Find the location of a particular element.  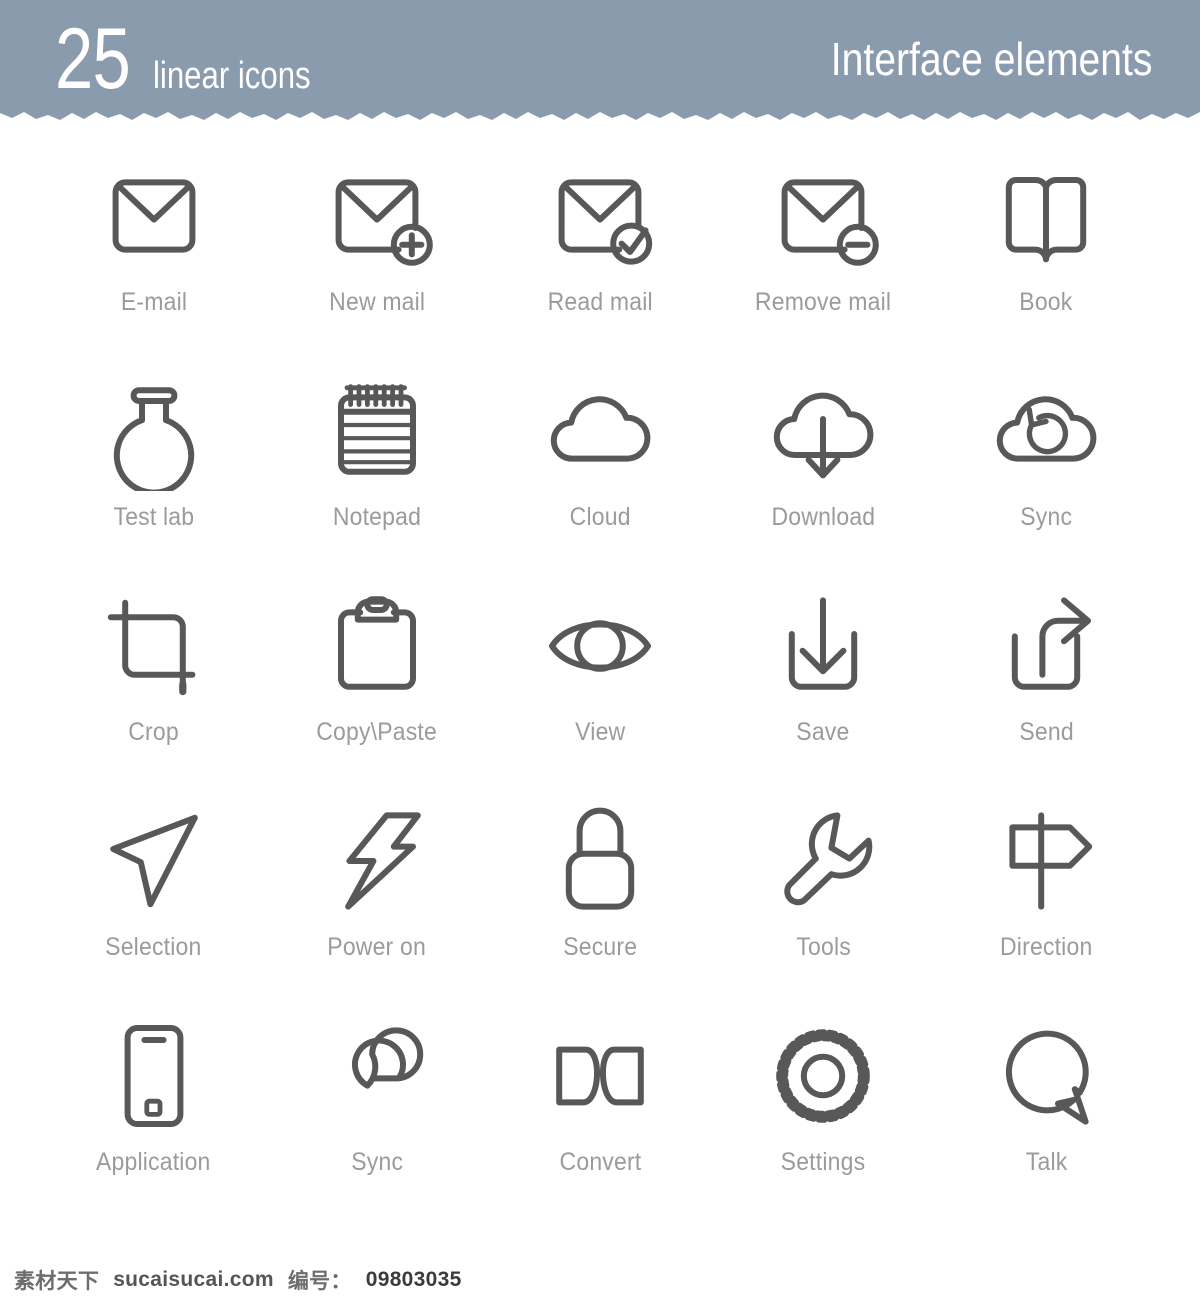

icon-count-number: 25 is located at coordinates (93, 59).